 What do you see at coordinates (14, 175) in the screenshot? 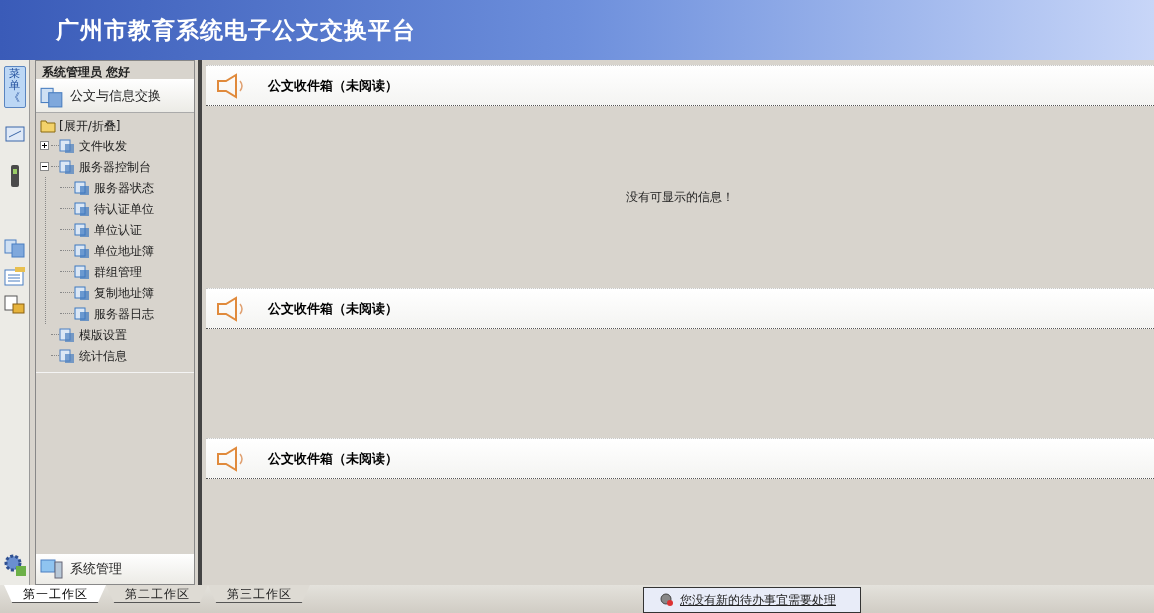
I see `phone-icon` at bounding box center [14, 175].